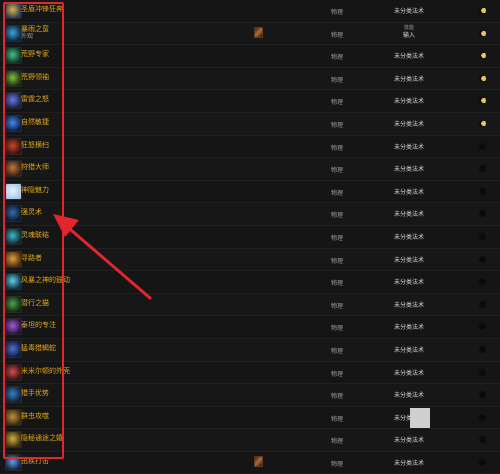  I want to click on placeholder-block, so click(420, 418).